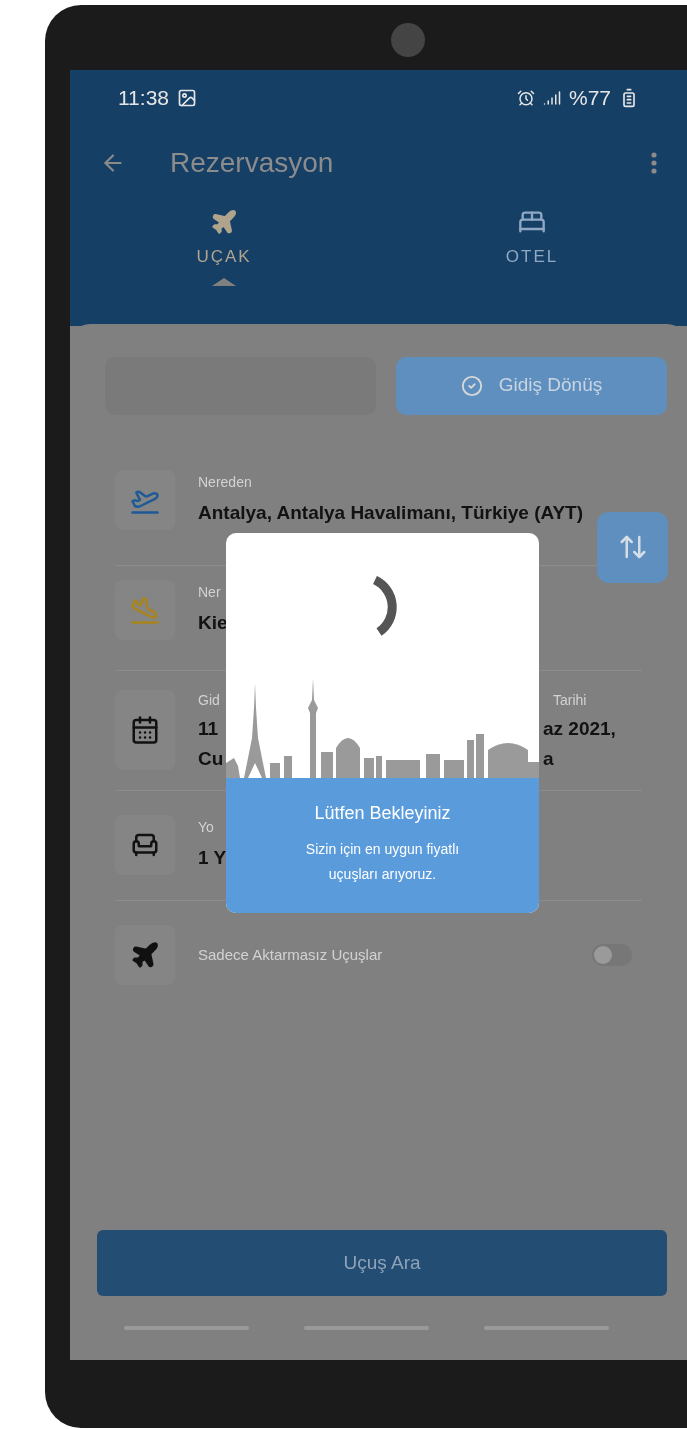 Image resolution: width=687 pixels, height=1429 pixels. I want to click on departure-date-field: Gid 11 Cu, so click(359, 730).